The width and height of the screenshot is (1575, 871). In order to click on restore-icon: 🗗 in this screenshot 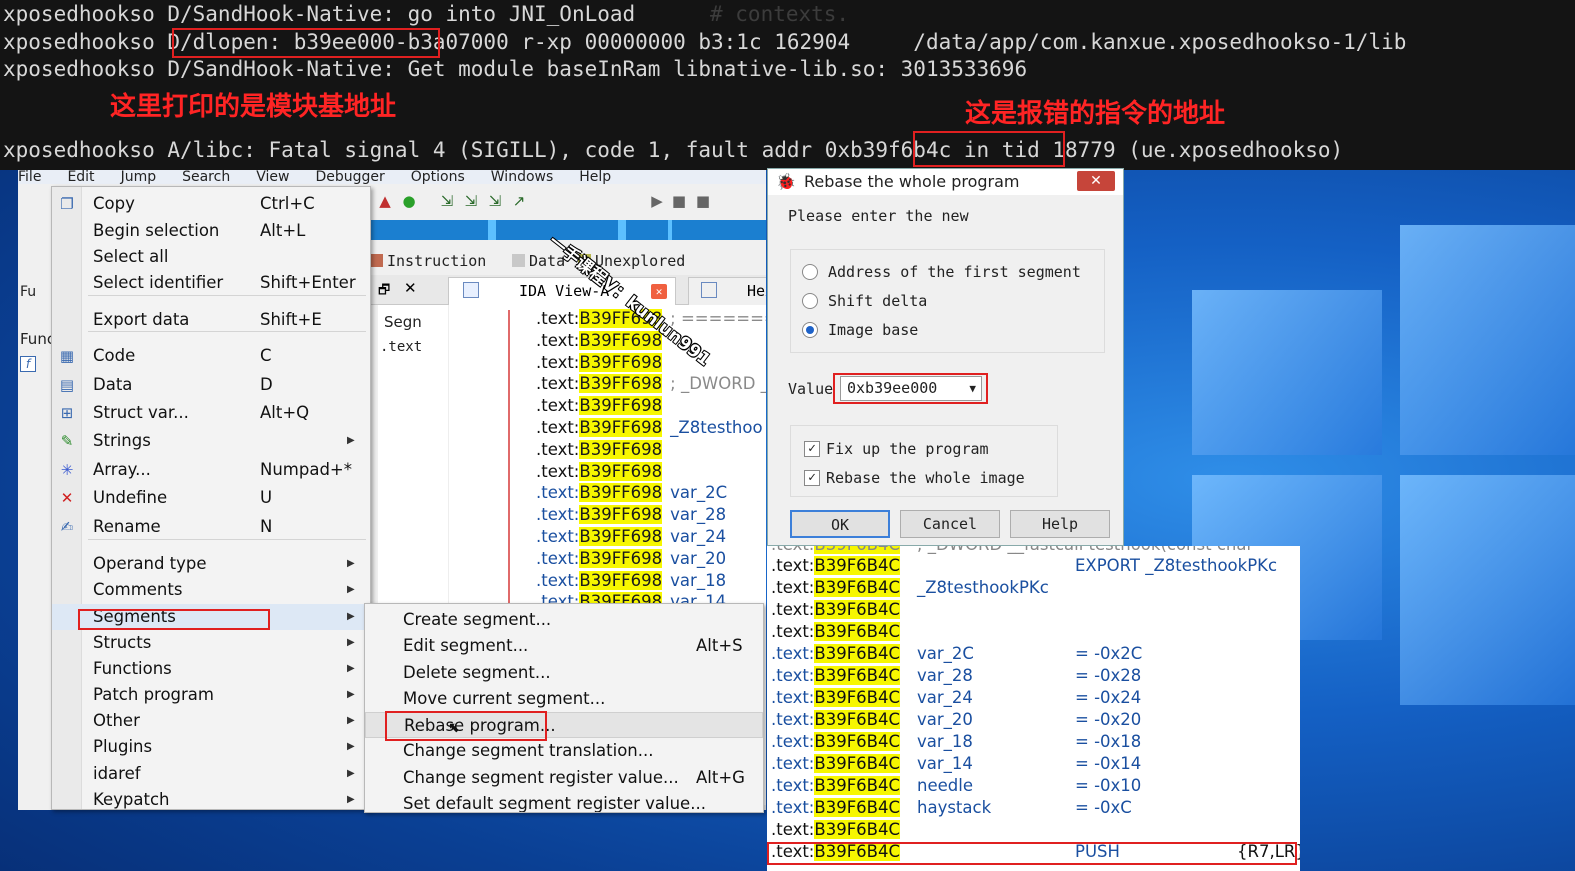, I will do `click(384, 292)`.